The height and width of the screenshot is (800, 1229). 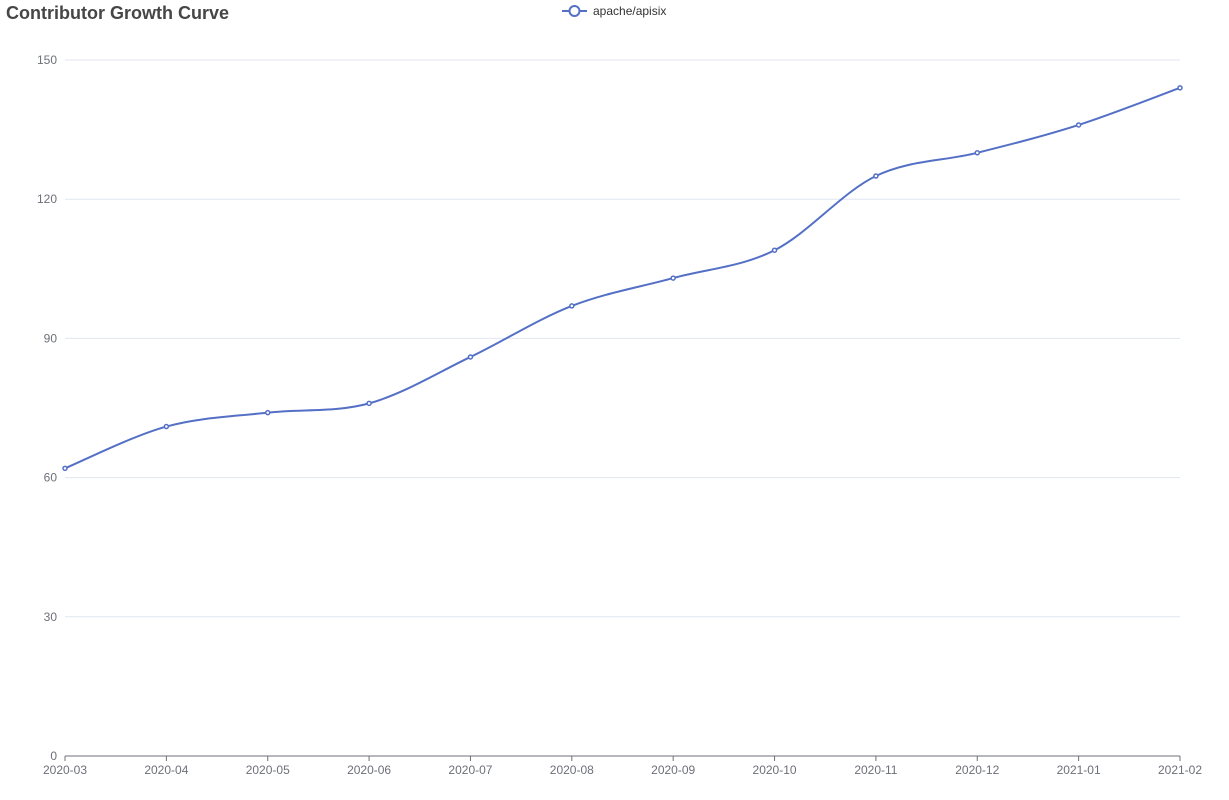 What do you see at coordinates (47, 199) in the screenshot?
I see `y-tick-label: 120` at bounding box center [47, 199].